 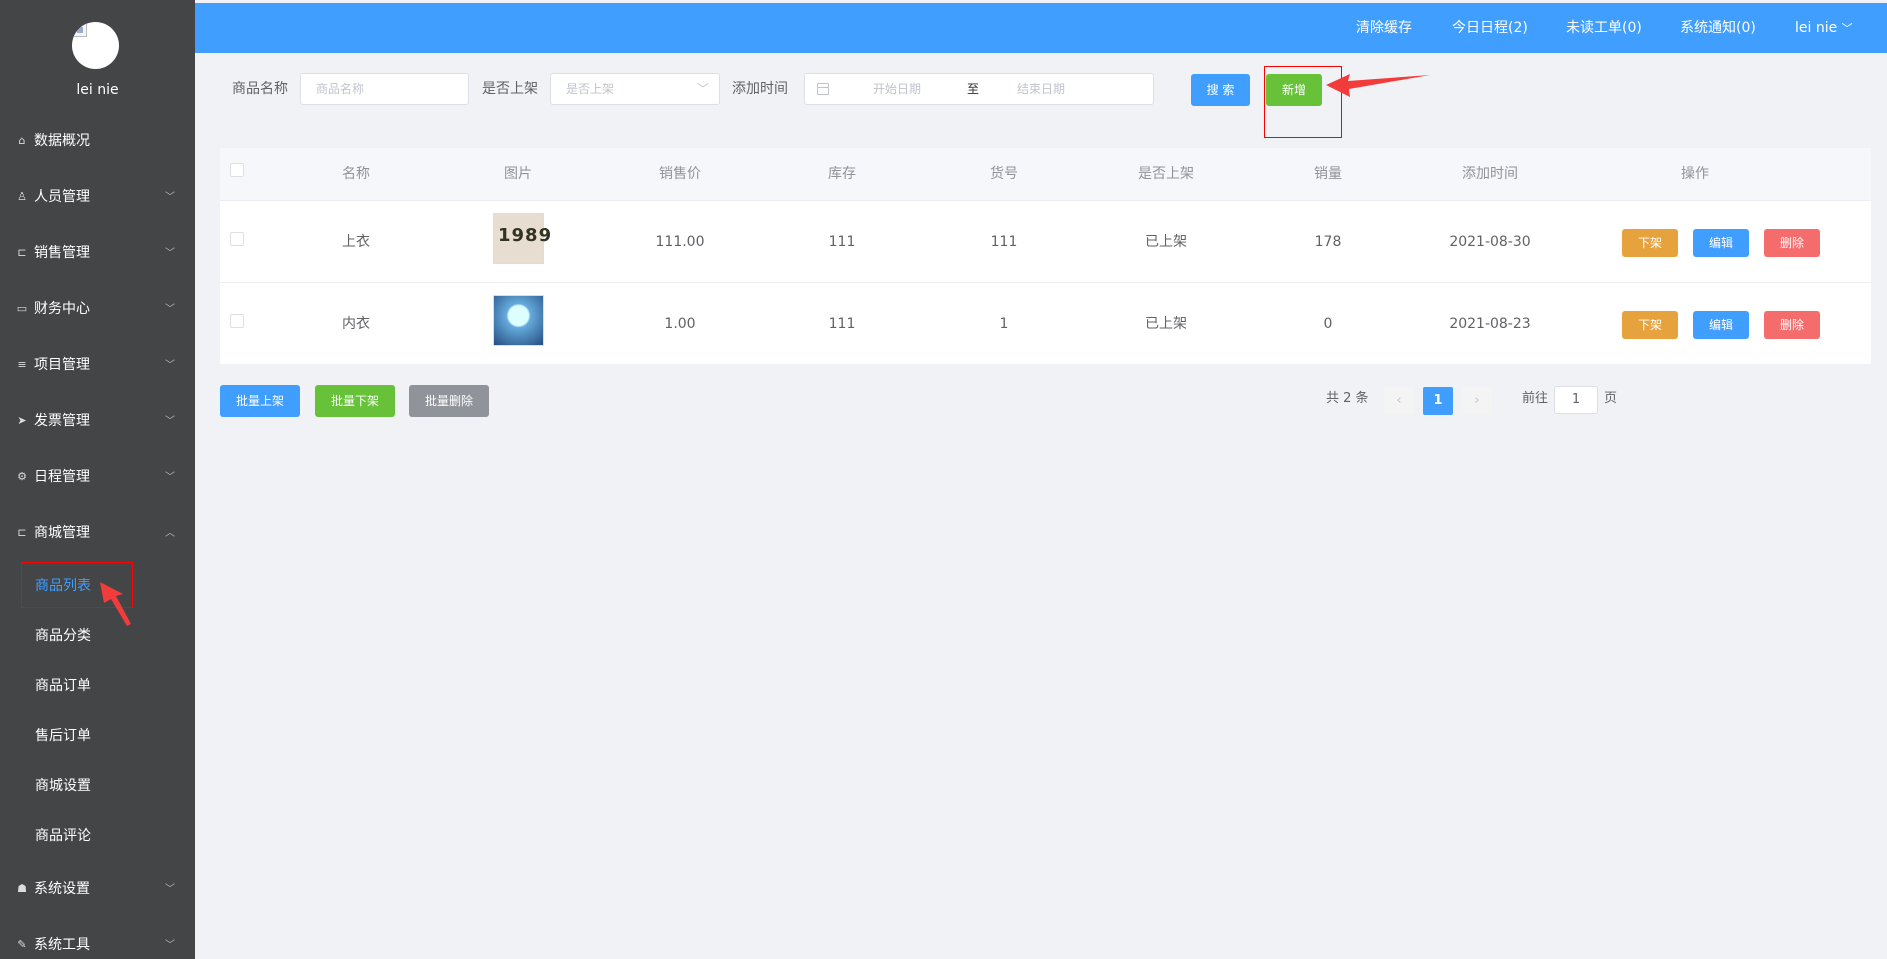 I want to click on column-header: 添加时间, so click(x=1490, y=174).